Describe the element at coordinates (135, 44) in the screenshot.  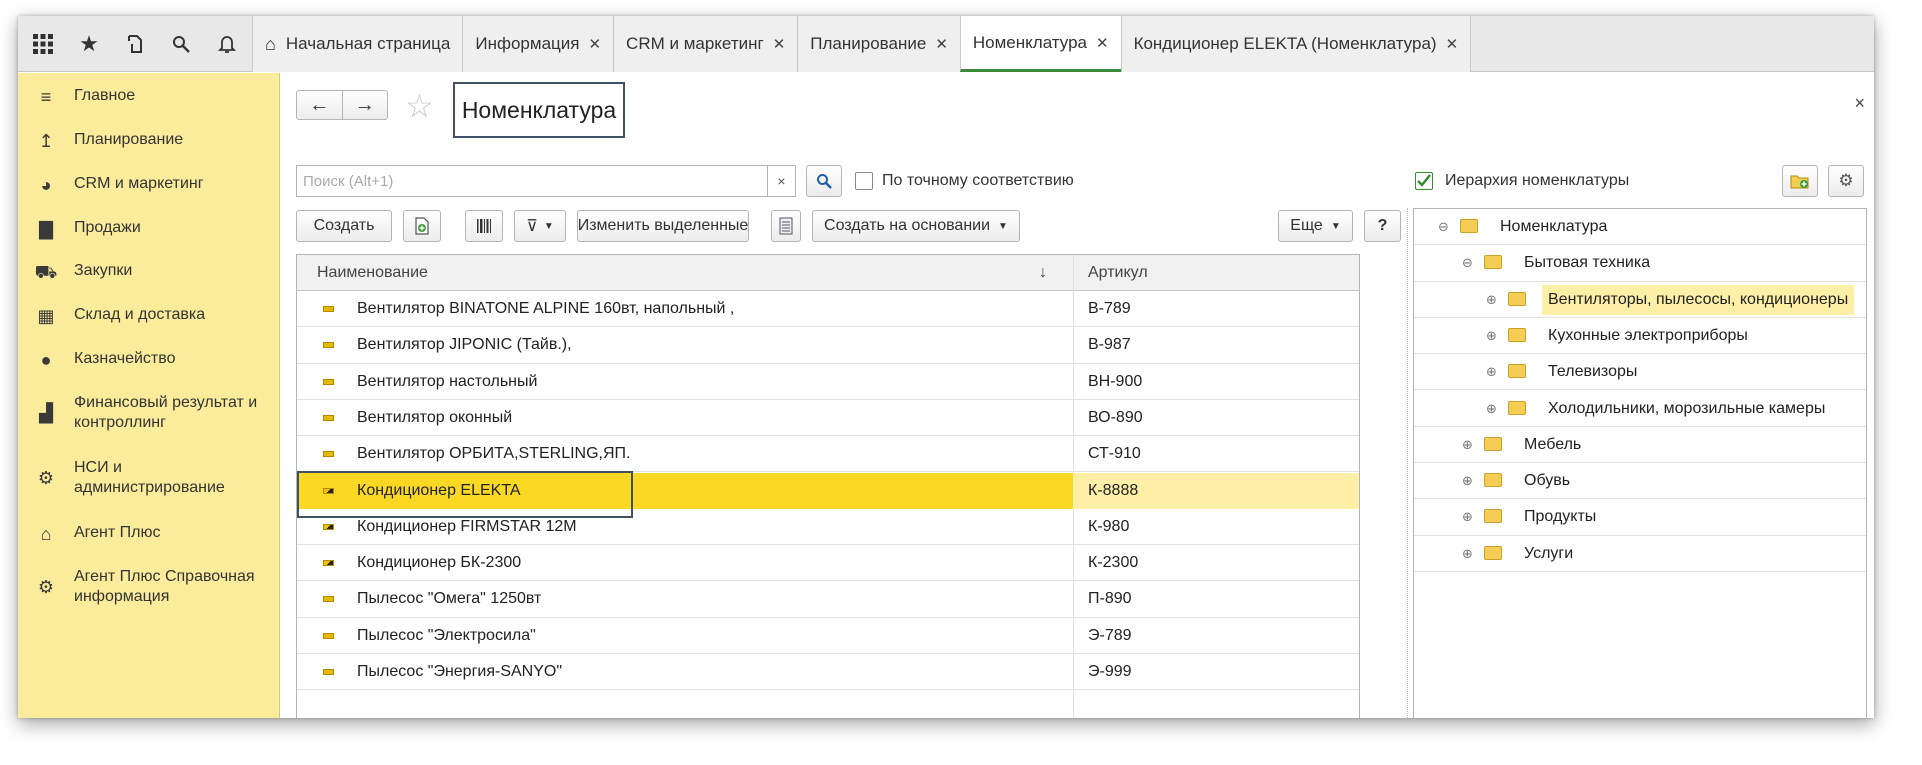
I see `history-icon` at that location.